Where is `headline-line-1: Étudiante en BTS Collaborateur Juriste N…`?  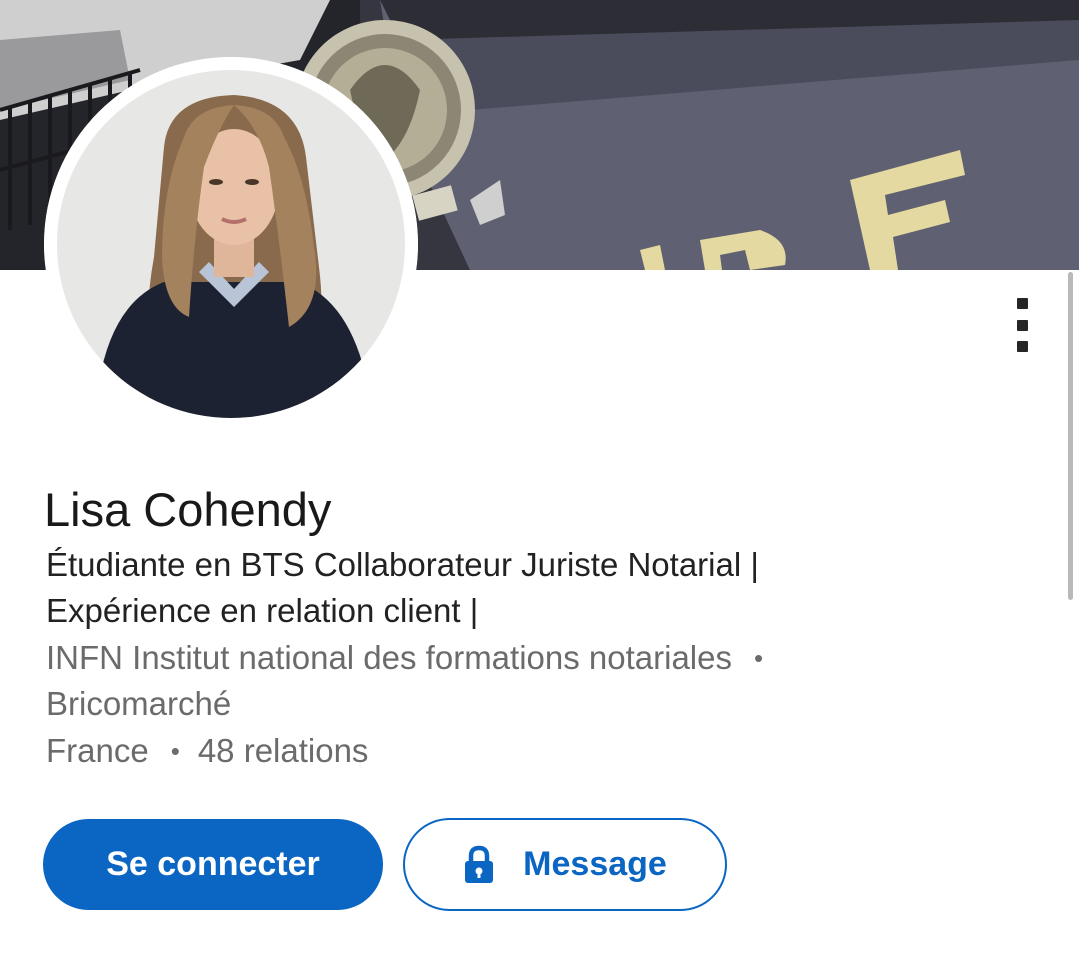 headline-line-1: Étudiante en BTS Collaborateur Juriste N… is located at coordinates (402, 564).